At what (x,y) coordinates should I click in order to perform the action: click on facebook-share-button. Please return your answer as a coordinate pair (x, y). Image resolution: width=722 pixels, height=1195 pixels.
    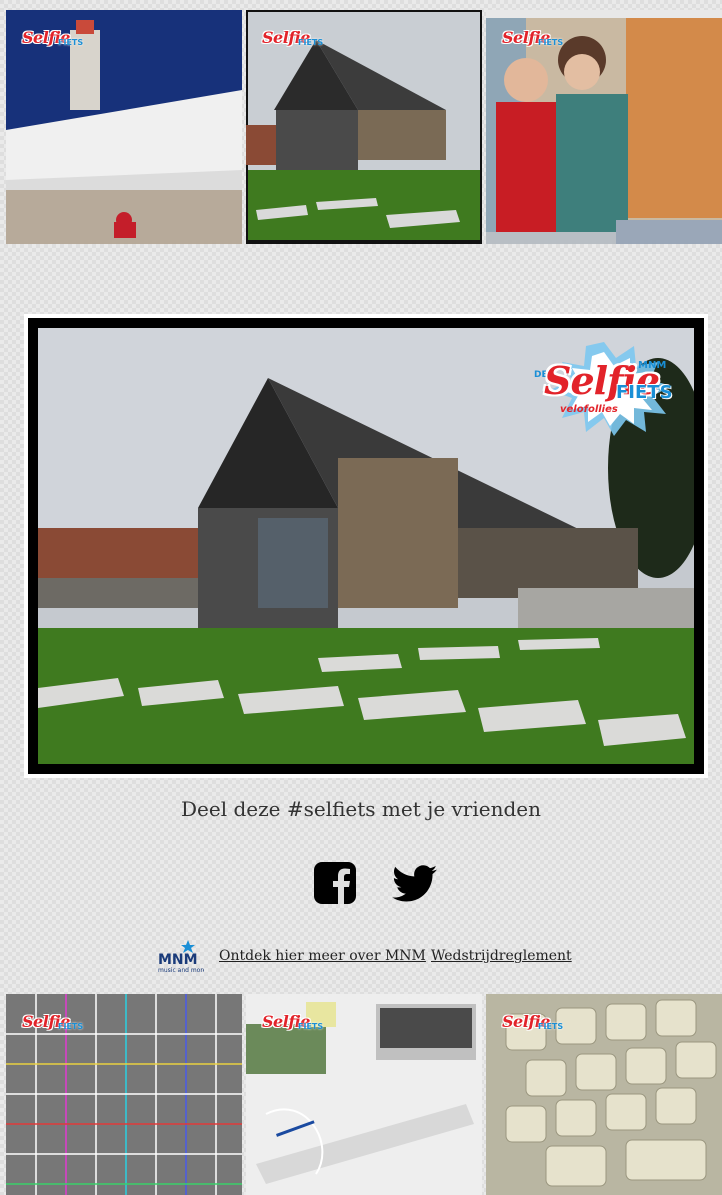
    Looking at the image, I should click on (336, 883).